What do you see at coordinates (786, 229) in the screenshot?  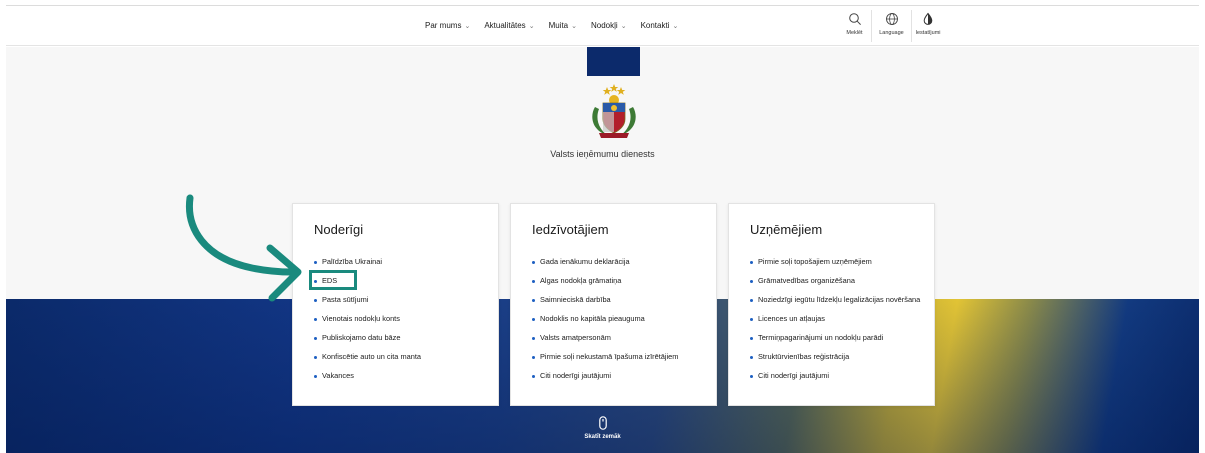 I see `card-title: Uzņēmējiem` at bounding box center [786, 229].